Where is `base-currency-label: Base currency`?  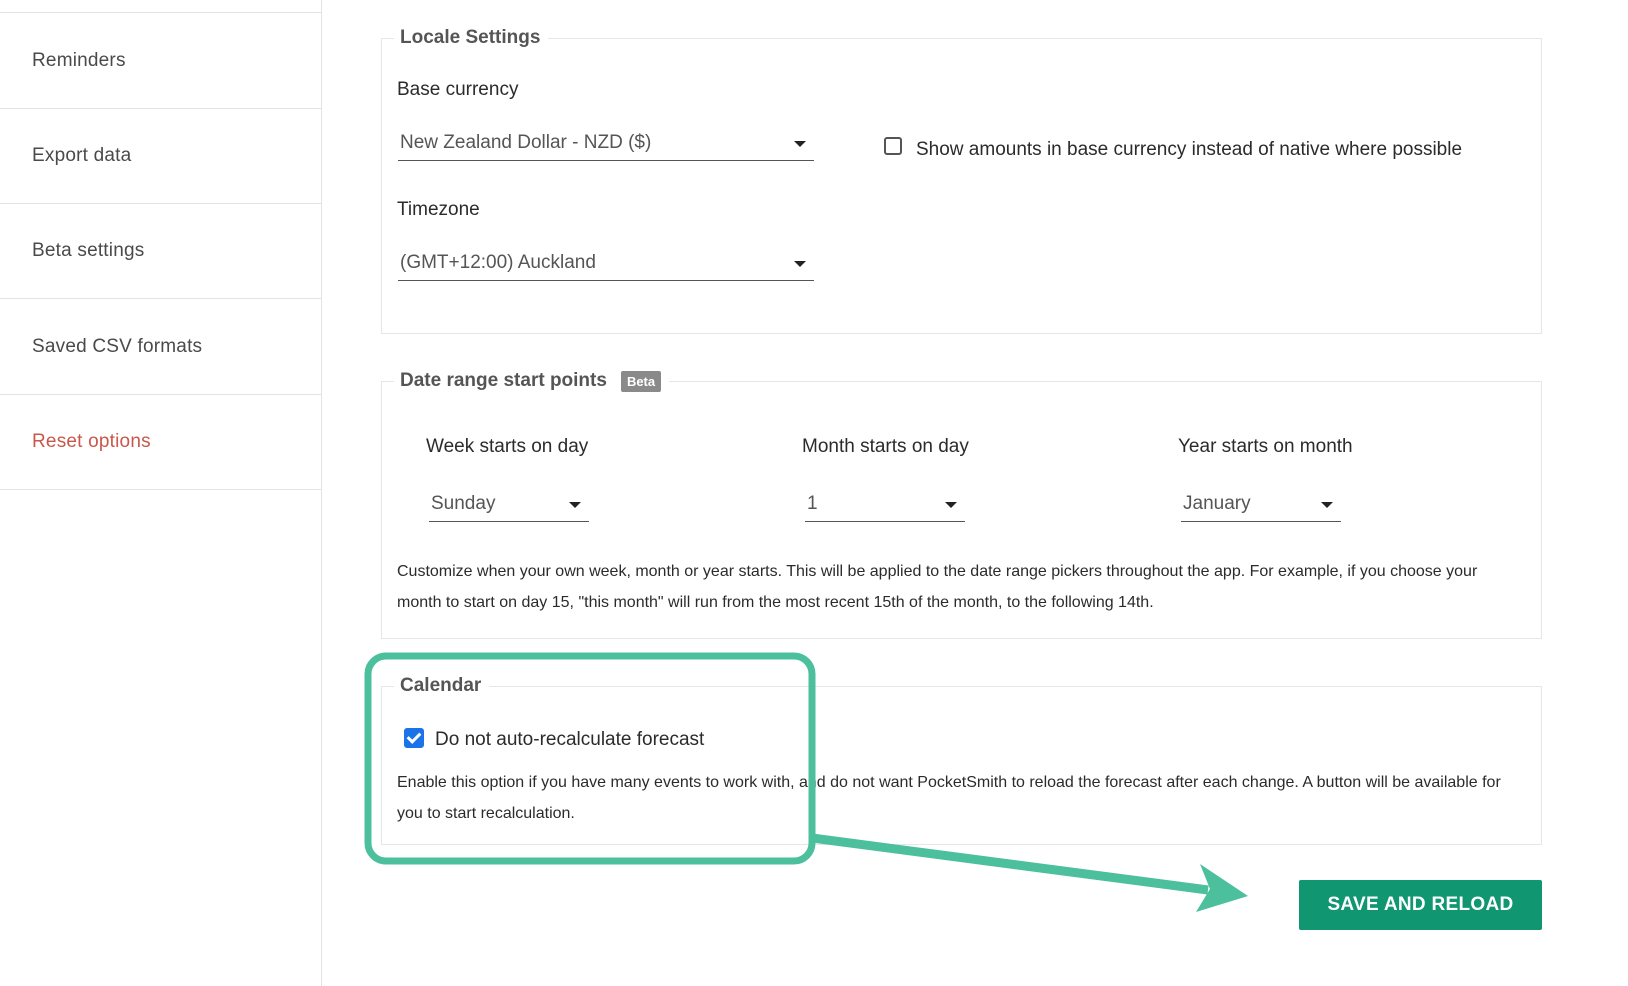 base-currency-label: Base currency is located at coordinates (458, 89).